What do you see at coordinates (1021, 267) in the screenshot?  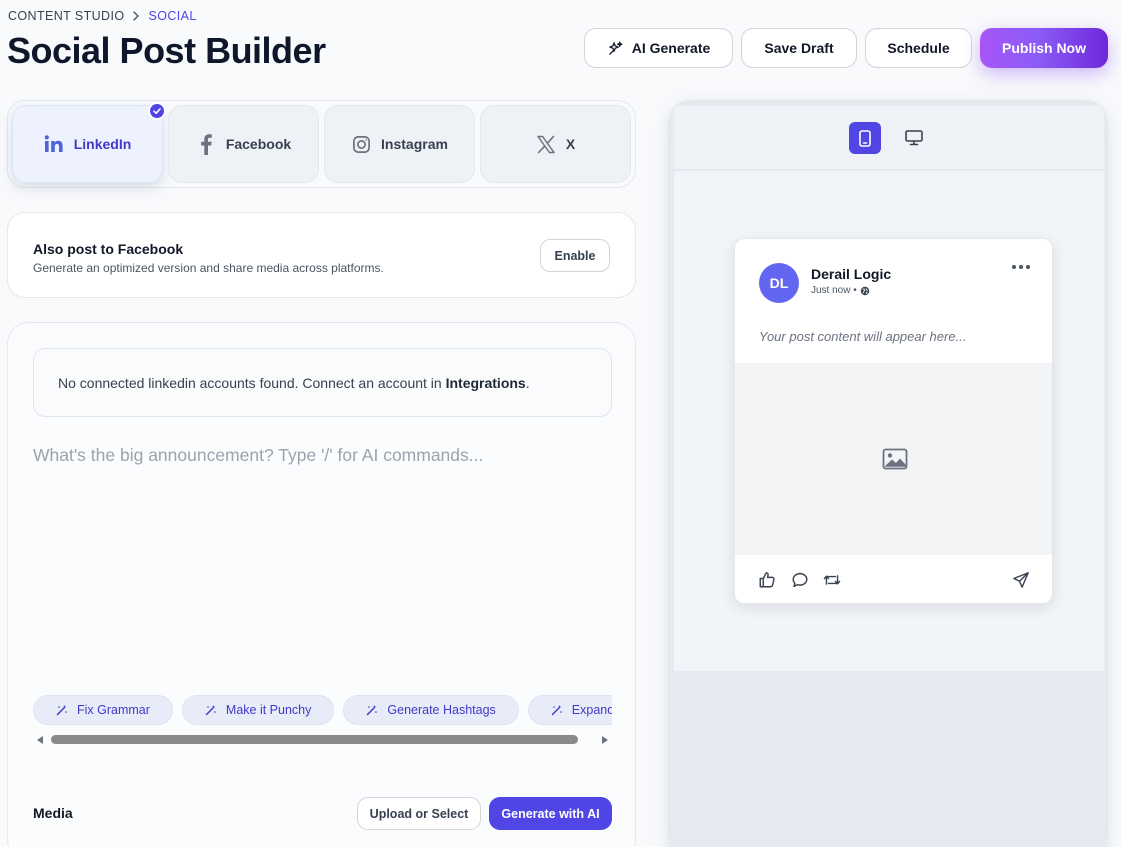 I see `more-options-icon` at bounding box center [1021, 267].